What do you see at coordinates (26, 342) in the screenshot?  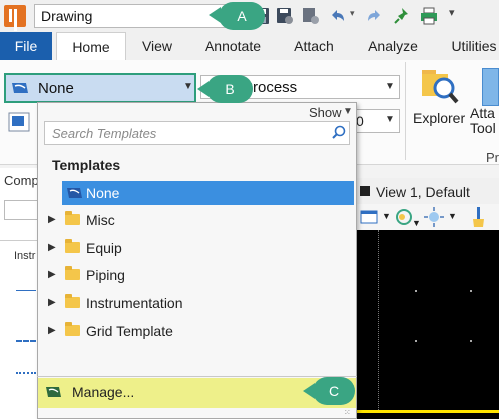 I see `dashed-line-symbol-icon` at bounding box center [26, 342].